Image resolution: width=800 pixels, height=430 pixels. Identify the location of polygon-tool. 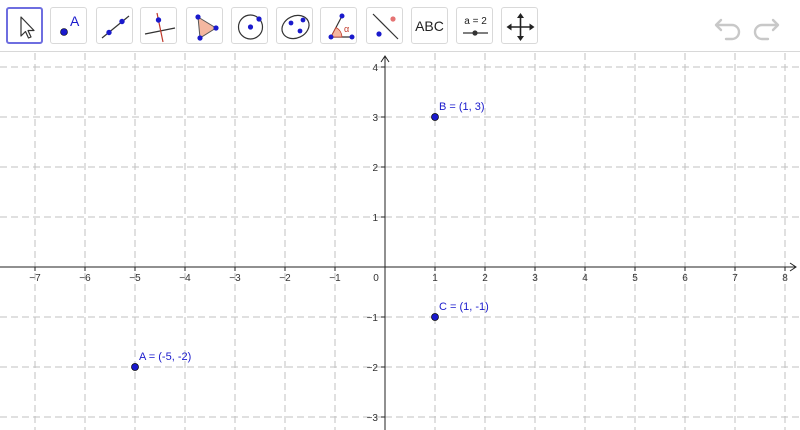
(204, 25).